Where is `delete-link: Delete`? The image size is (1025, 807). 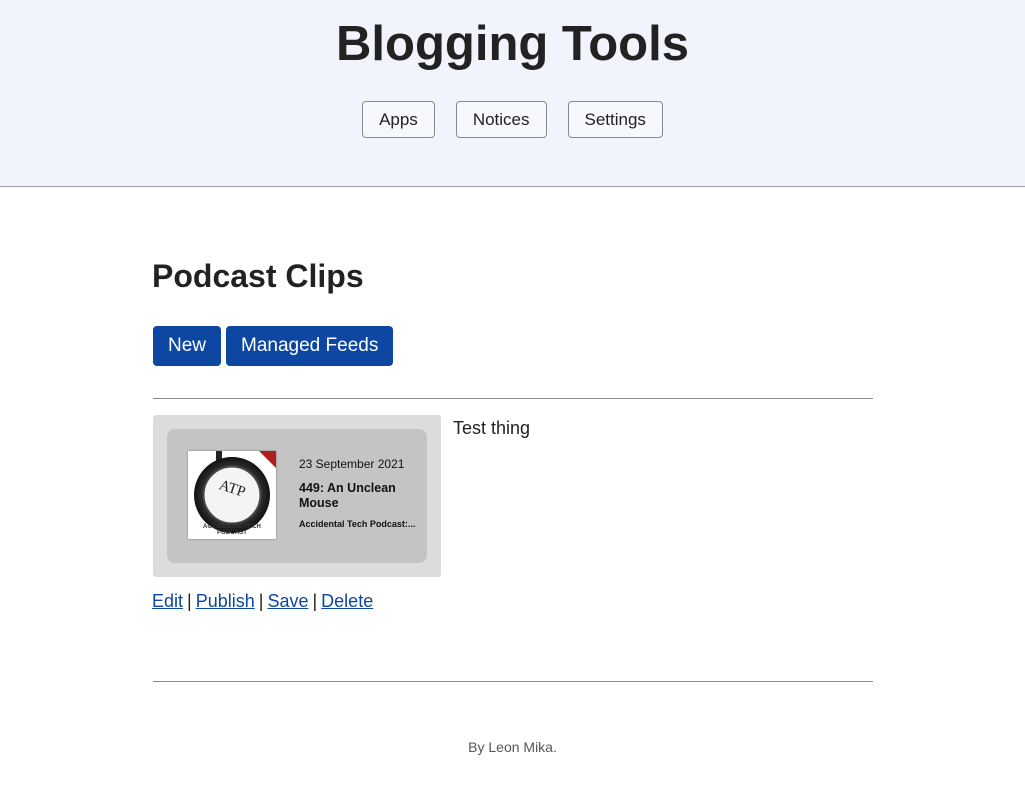 delete-link: Delete is located at coordinates (347, 601).